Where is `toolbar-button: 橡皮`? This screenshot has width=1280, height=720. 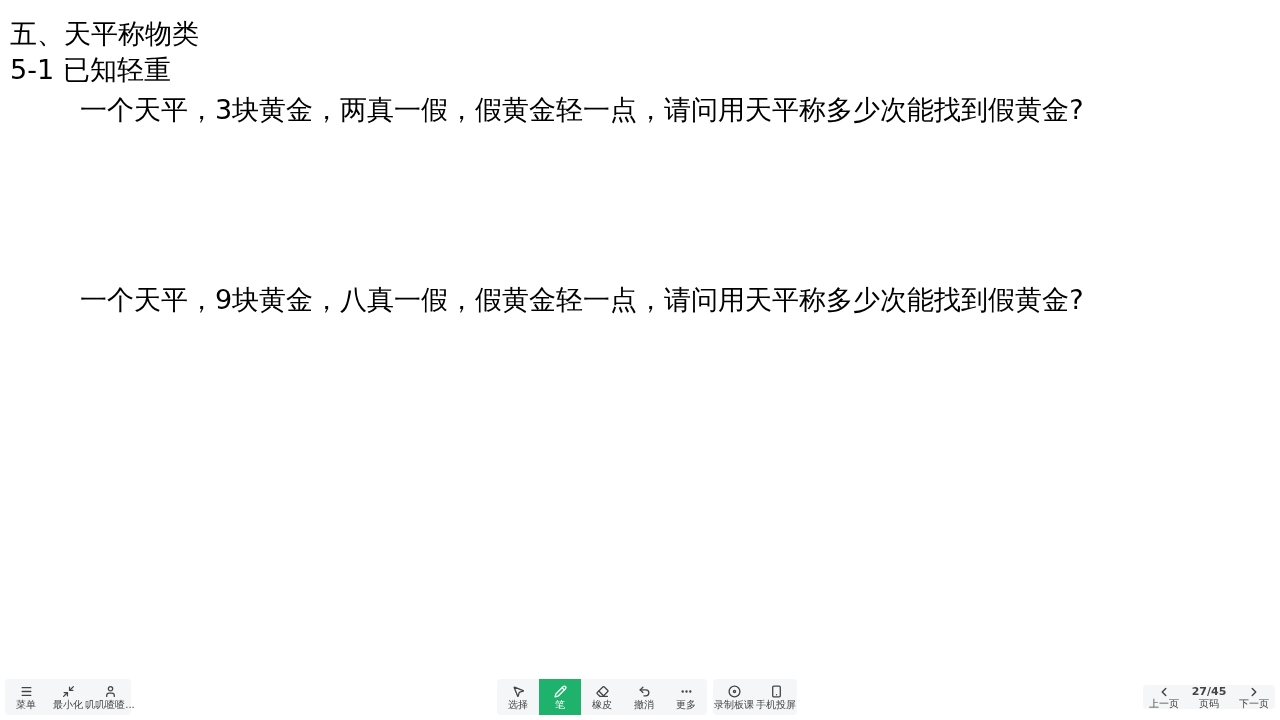
toolbar-button: 橡皮 is located at coordinates (602, 697).